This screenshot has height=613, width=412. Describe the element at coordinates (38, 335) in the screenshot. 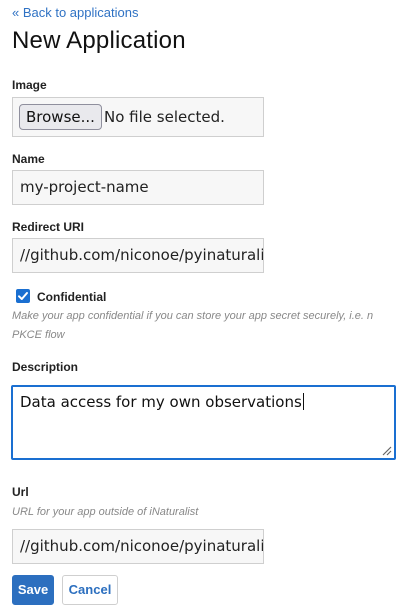

I see `confidential-hint-line2: PKCE flow` at that location.